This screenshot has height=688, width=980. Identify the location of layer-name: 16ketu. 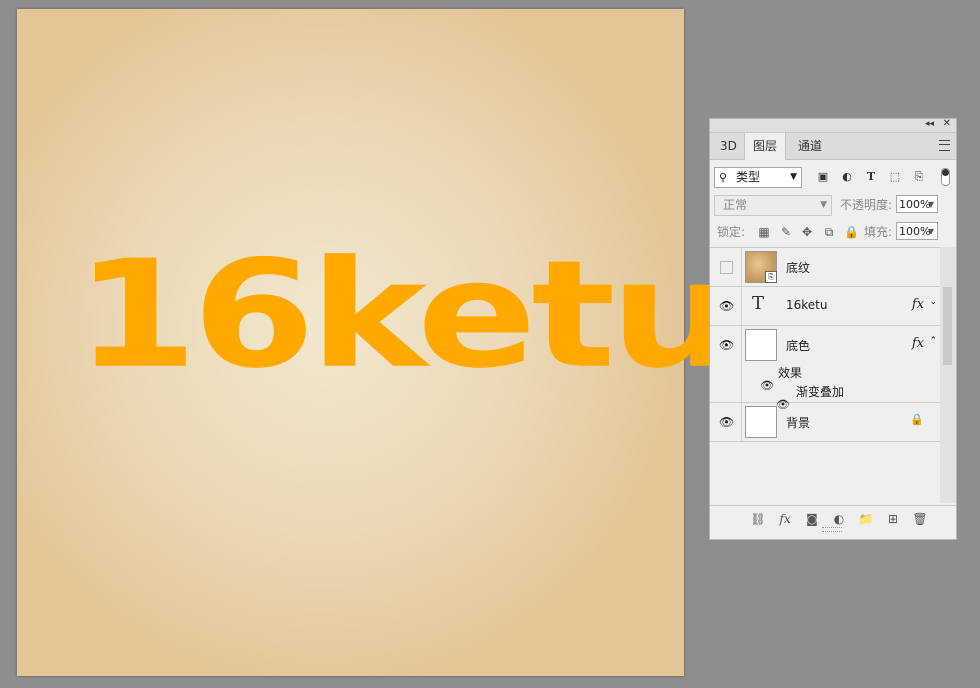
(807, 305).